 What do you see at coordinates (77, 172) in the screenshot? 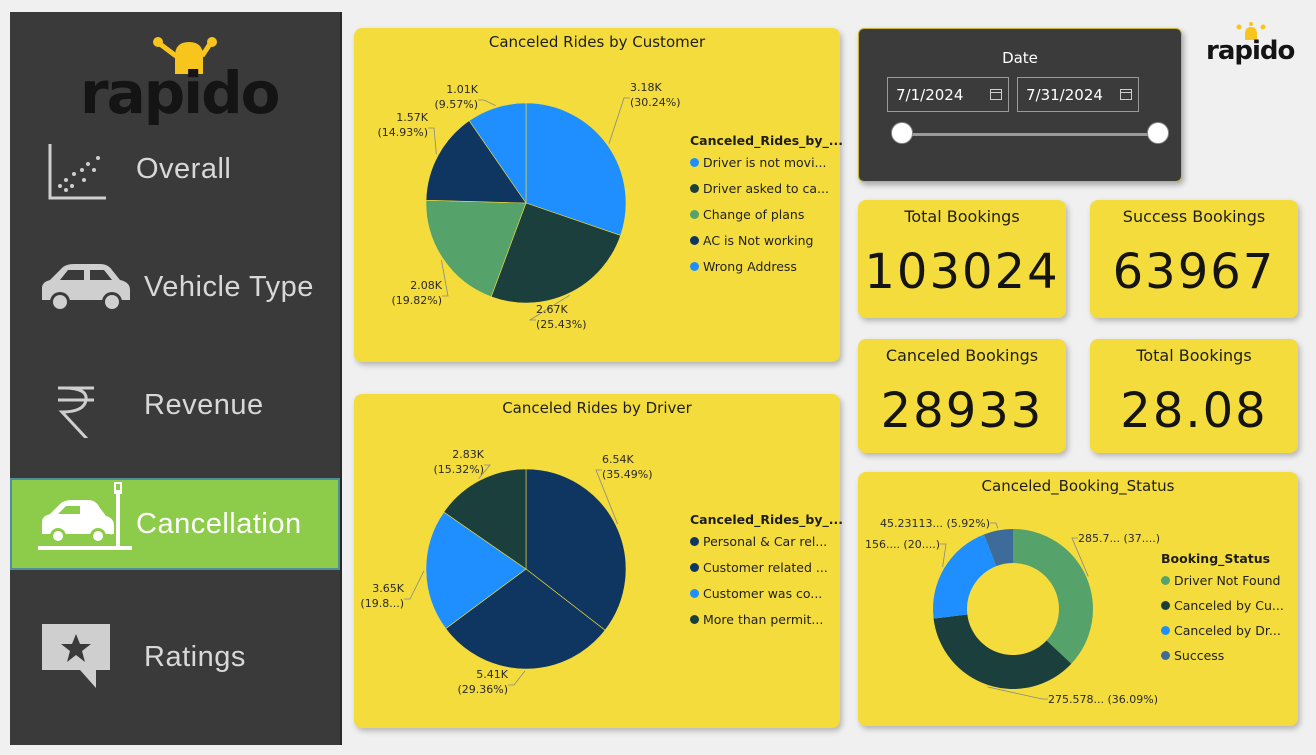
I see `scatter-chart-icon` at bounding box center [77, 172].